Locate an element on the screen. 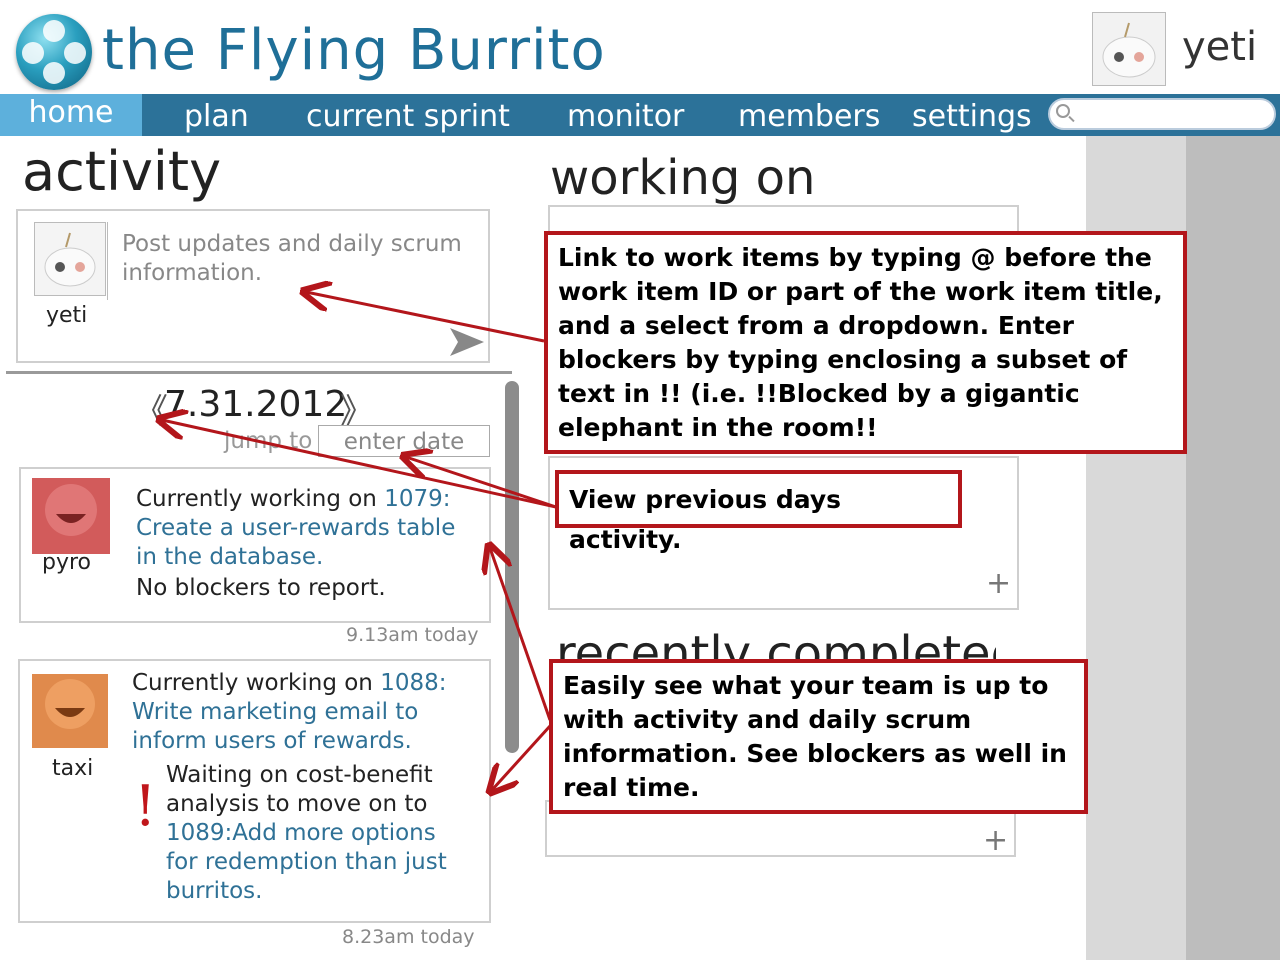 This screenshot has width=1280, height=960. arrow-to-date-input is located at coordinates (481, 483).